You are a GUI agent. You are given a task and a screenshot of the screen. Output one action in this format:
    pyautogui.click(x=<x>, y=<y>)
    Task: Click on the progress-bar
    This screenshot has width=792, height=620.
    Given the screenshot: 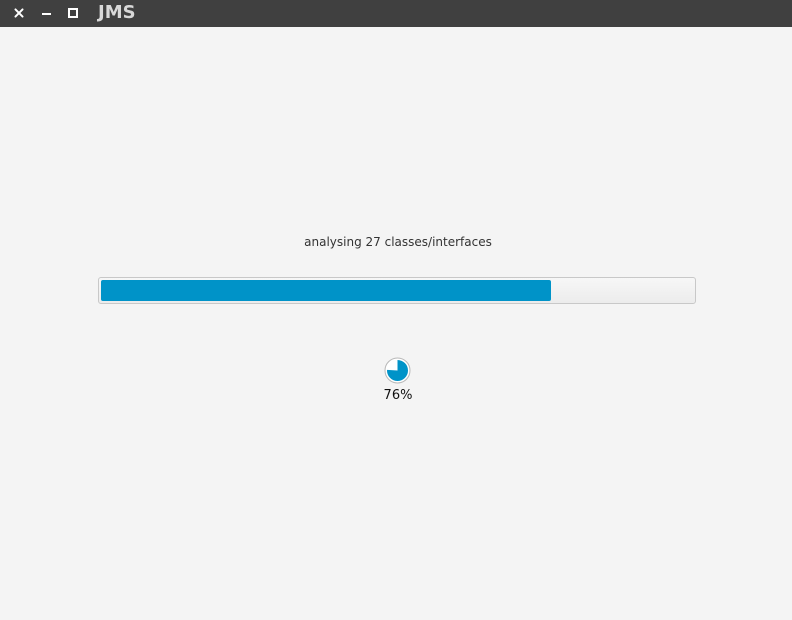 What is the action you would take?
    pyautogui.click(x=397, y=290)
    